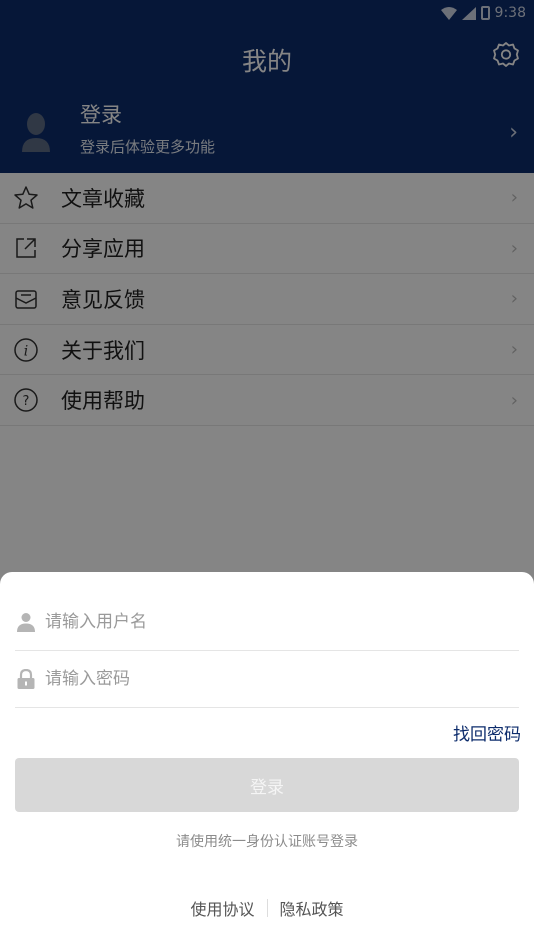  What do you see at coordinates (312, 908) in the screenshot?
I see `privacy-link: 隐私政策` at bounding box center [312, 908].